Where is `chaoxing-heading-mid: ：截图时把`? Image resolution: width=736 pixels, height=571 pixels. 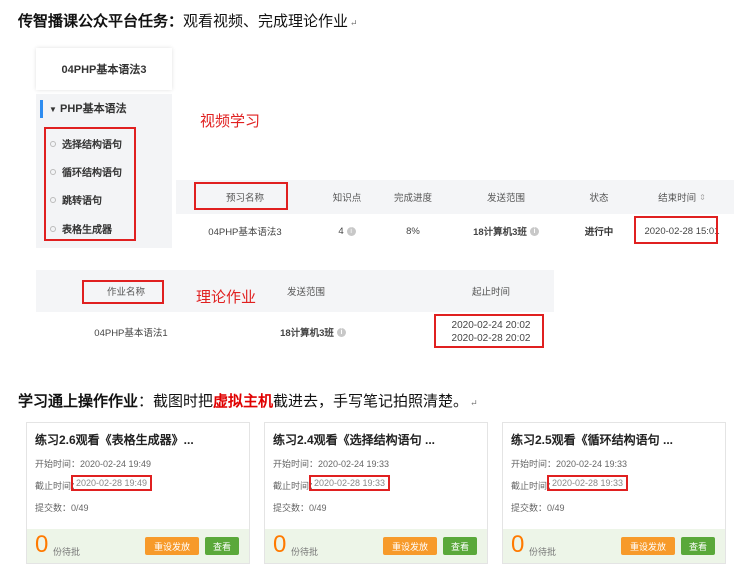 chaoxing-heading-mid: ：截图时把 is located at coordinates (176, 401).